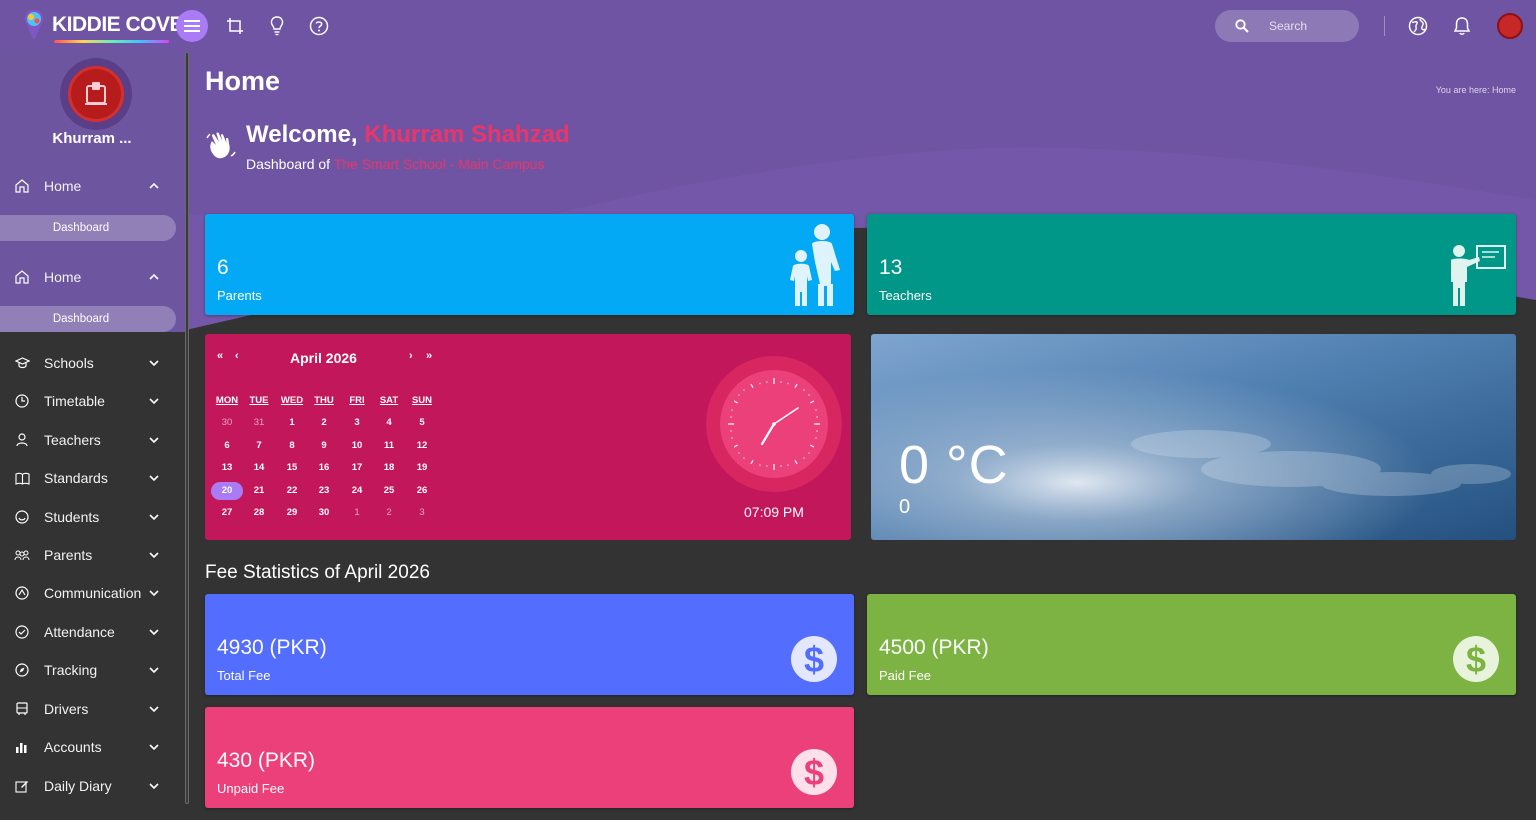 Image resolution: width=1536 pixels, height=820 pixels. I want to click on teacher-board-icon, so click(1476, 277).